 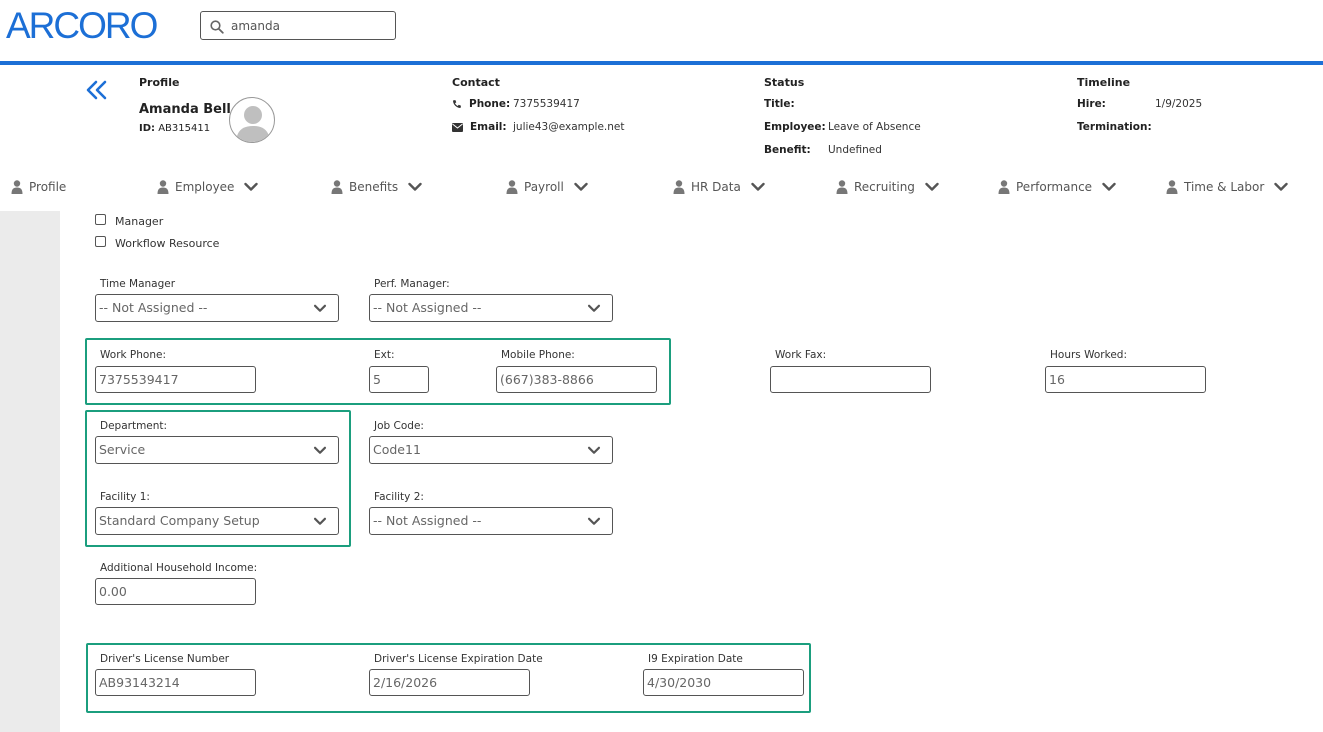 I want to click on perf-manager-select: -- Not Assigned --, so click(x=491, y=308).